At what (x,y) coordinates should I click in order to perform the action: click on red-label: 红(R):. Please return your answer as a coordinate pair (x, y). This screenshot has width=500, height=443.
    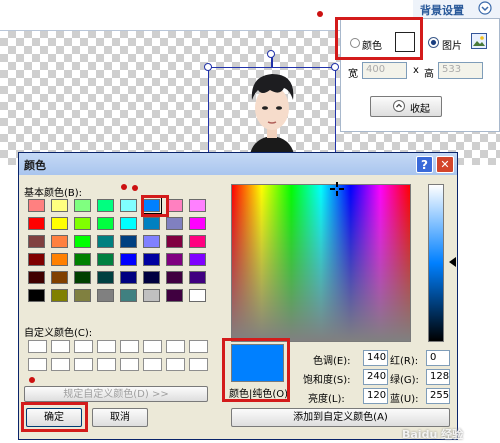
    Looking at the image, I should click on (404, 361).